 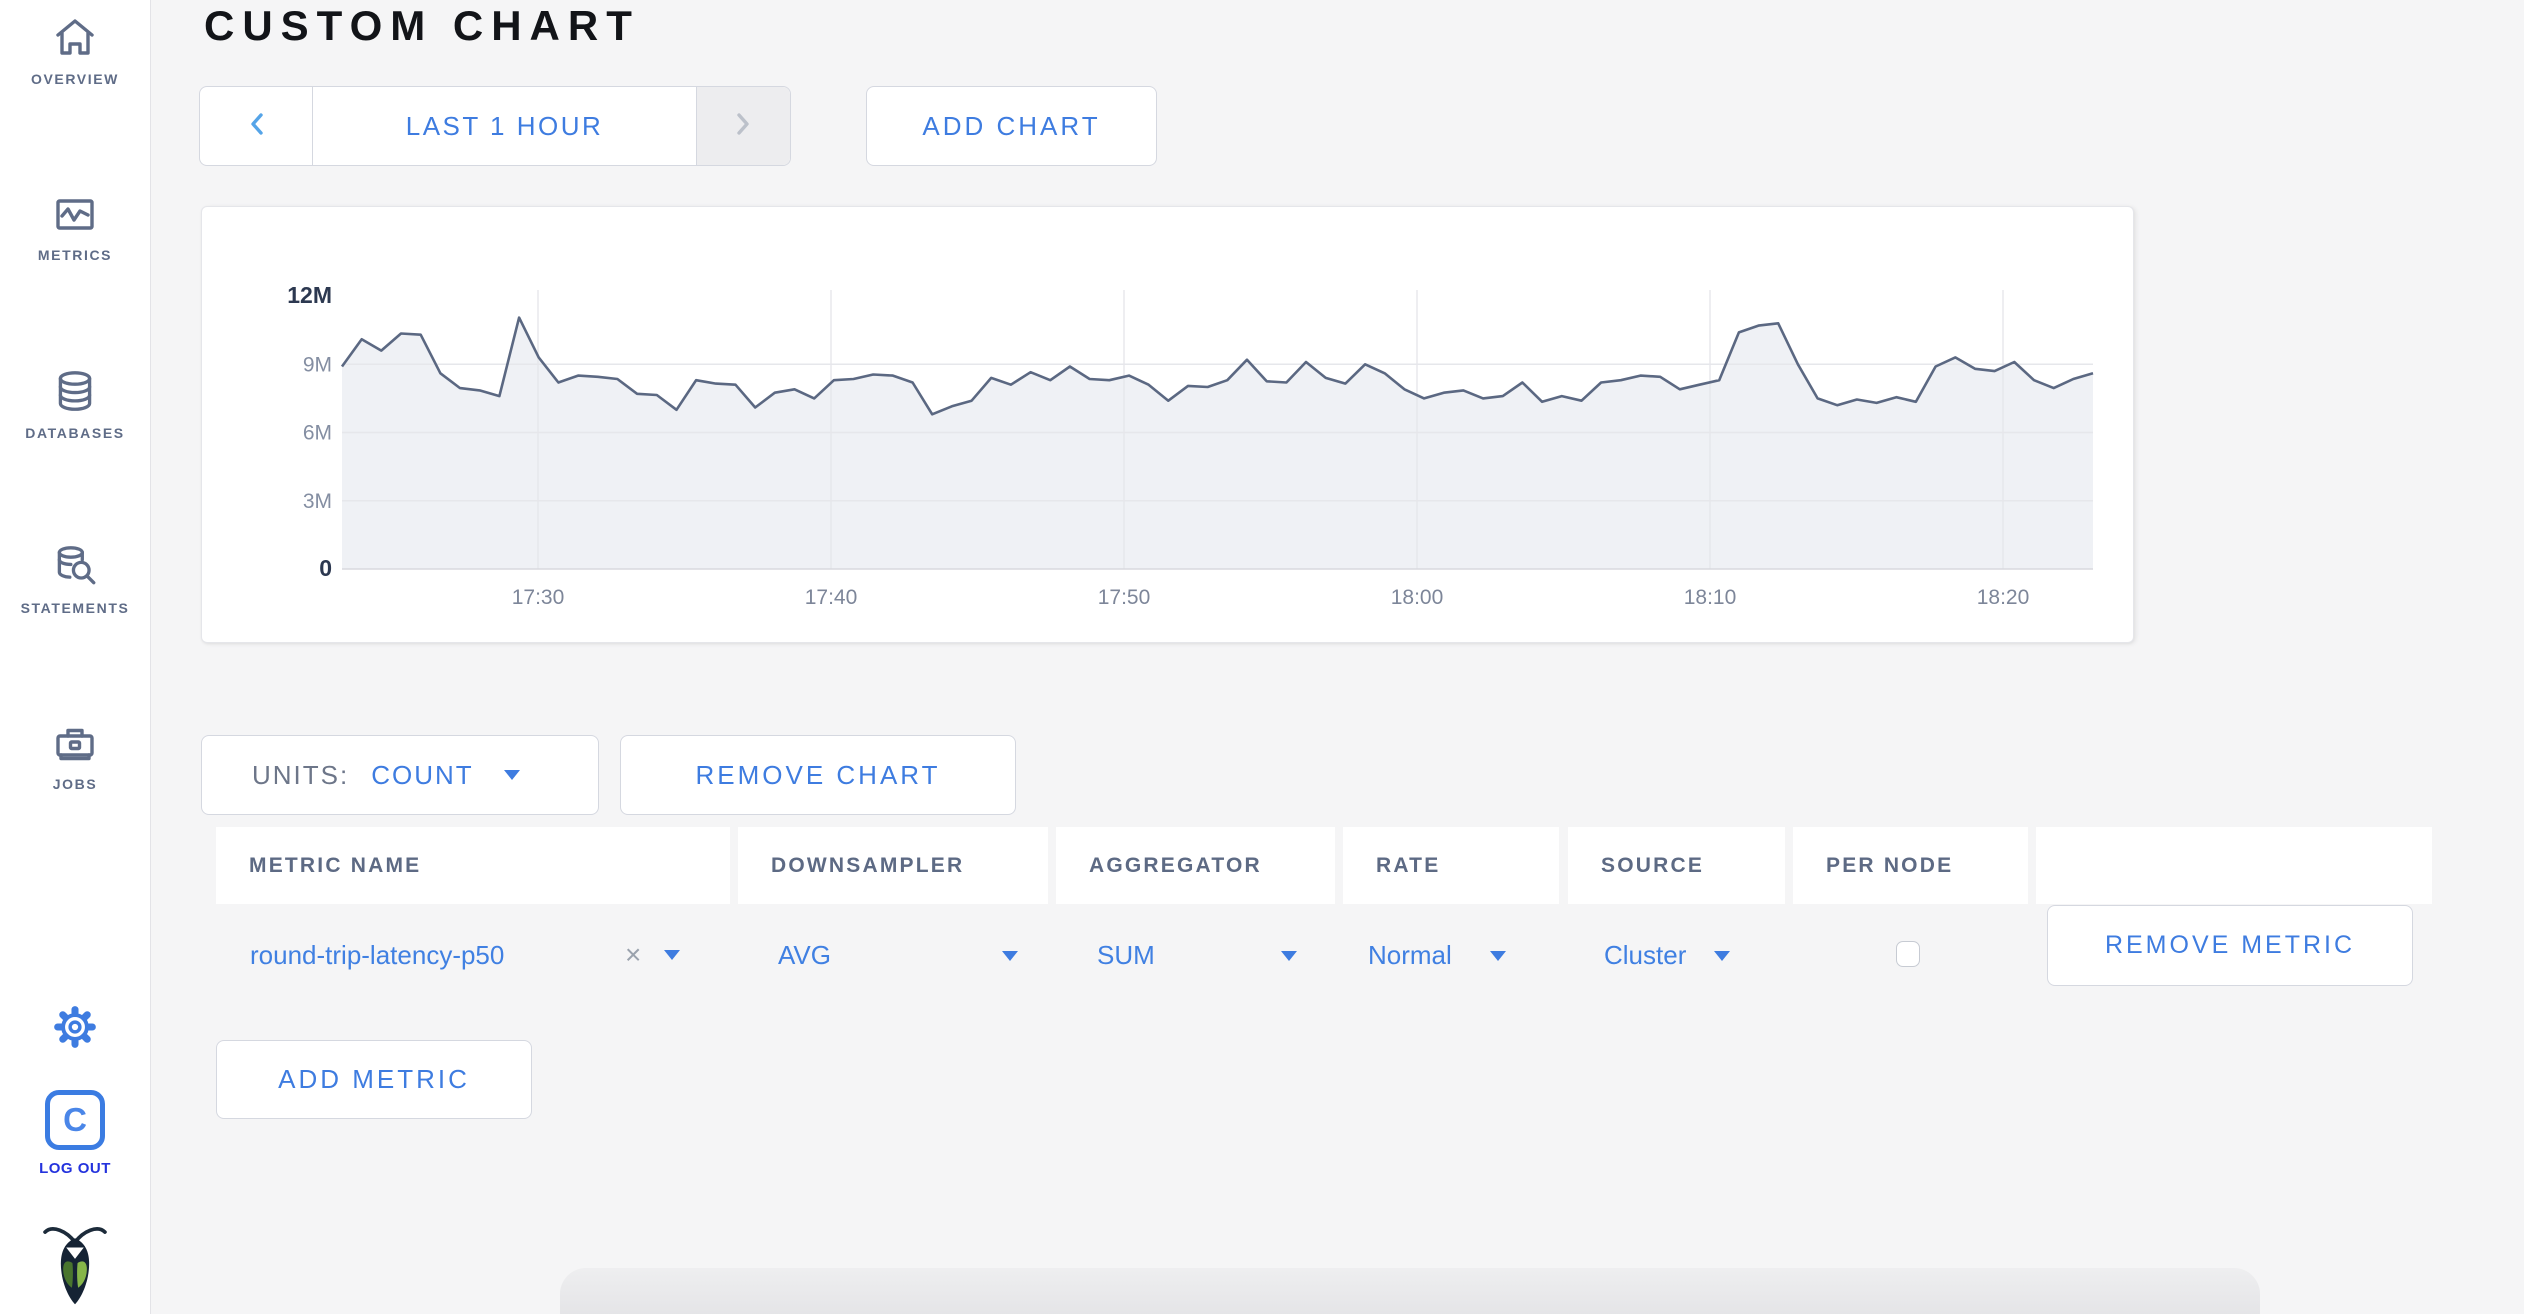 What do you see at coordinates (317, 501) in the screenshot?
I see `y-tick-label: 3M` at bounding box center [317, 501].